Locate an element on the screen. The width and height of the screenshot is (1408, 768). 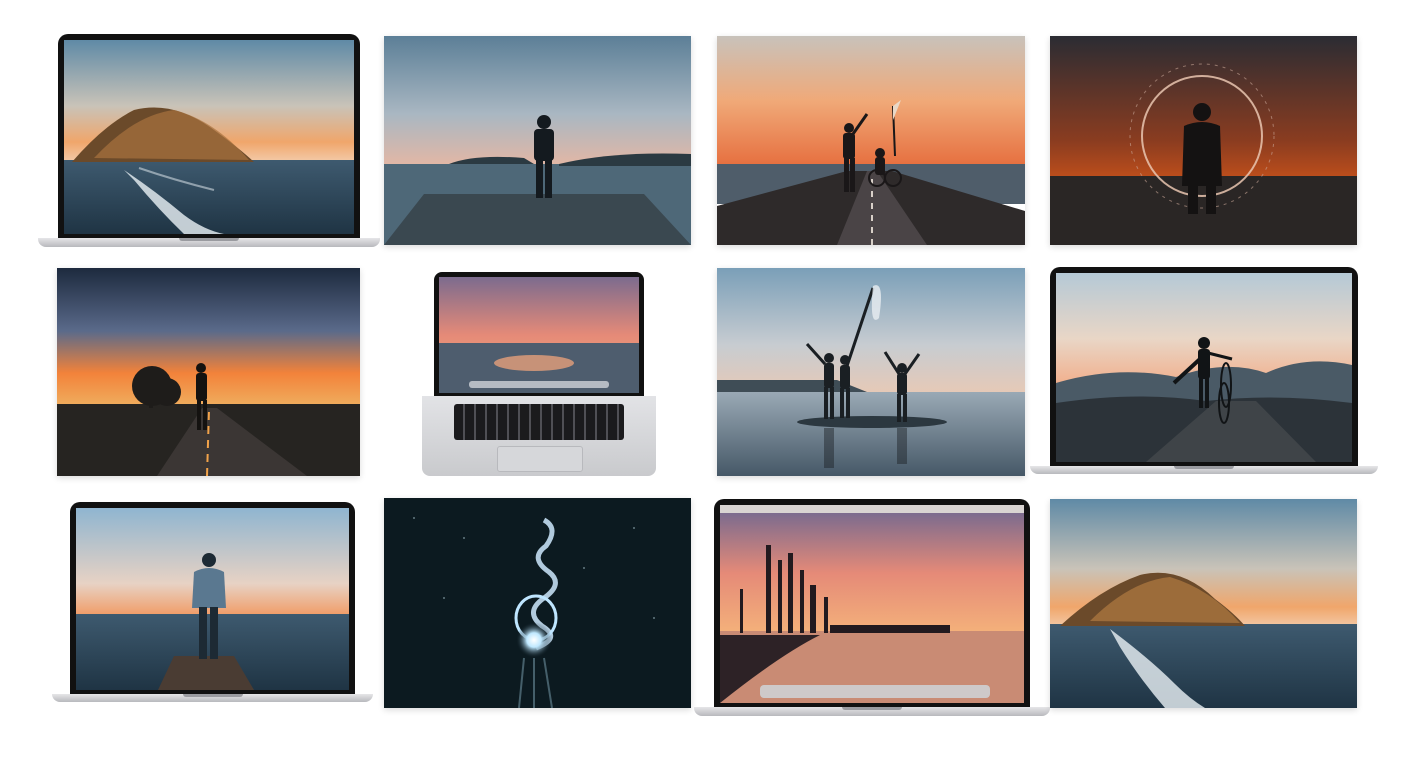
keyboard is located at coordinates (539, 422).